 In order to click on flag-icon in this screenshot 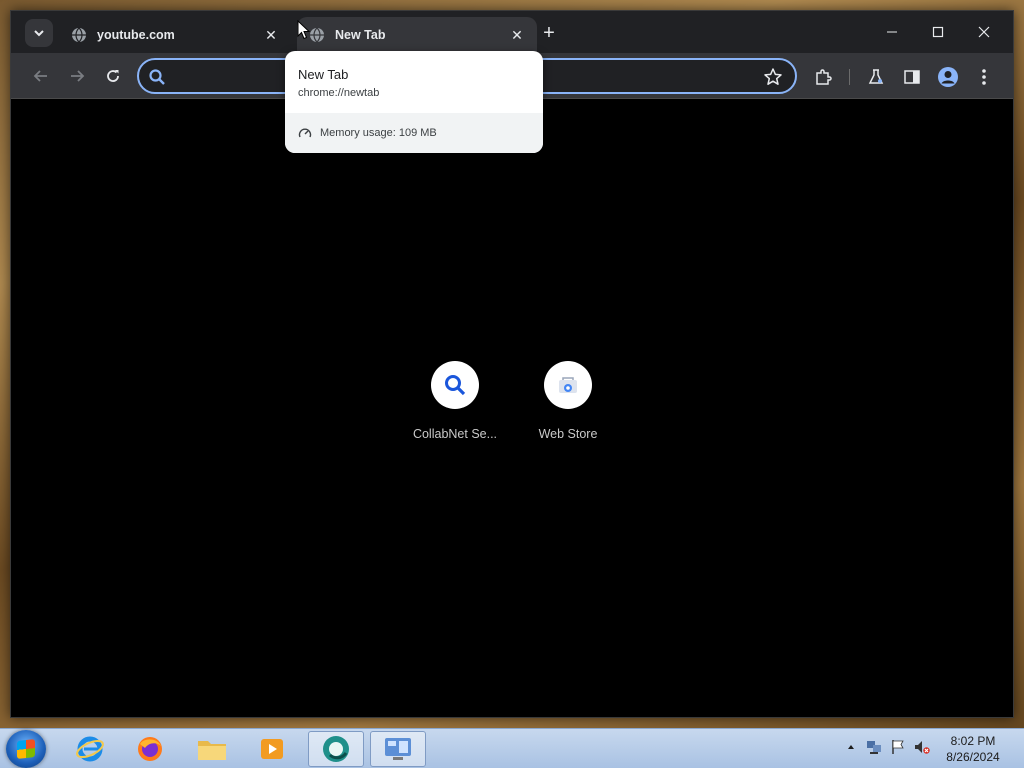, I will do `click(898, 747)`.